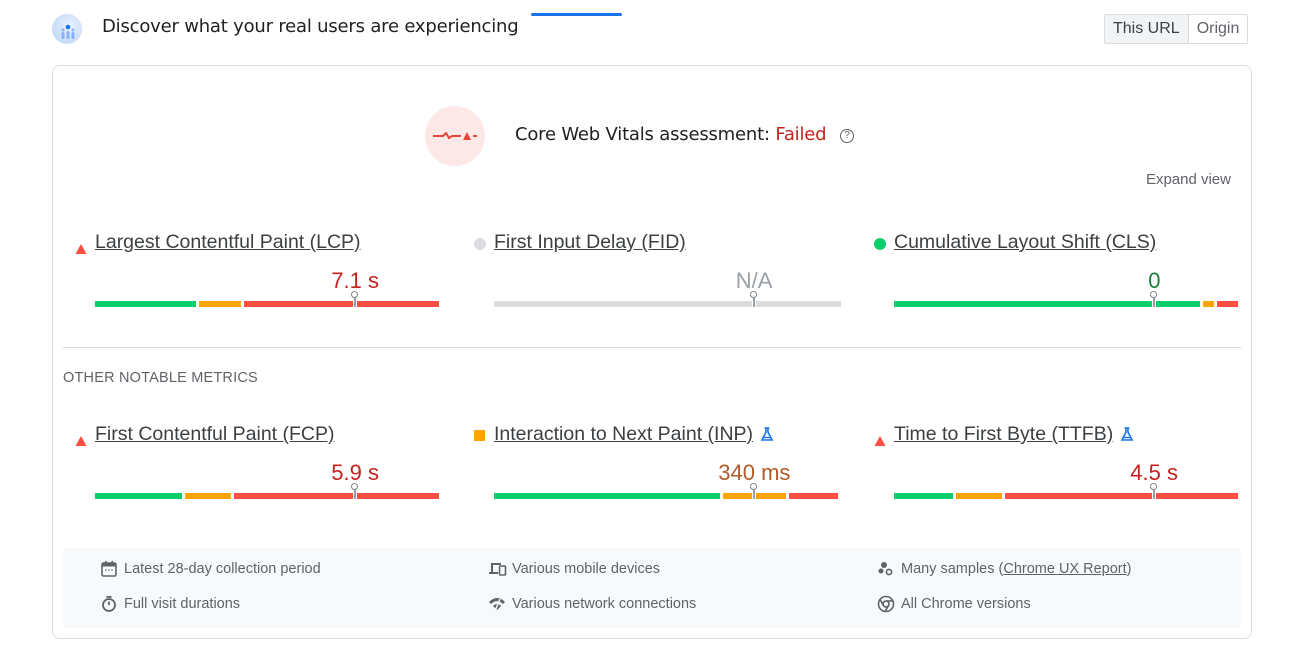 This screenshot has width=1292, height=668. Describe the element at coordinates (160, 378) in the screenshot. I see `other-metrics-heading: OTHER NOTABLE METRICS` at that location.